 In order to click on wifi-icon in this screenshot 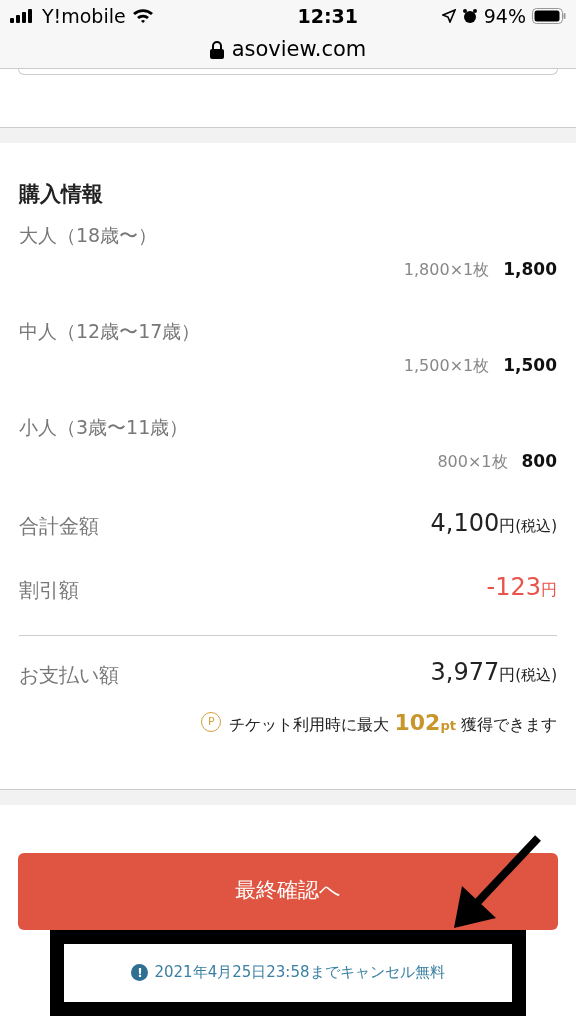, I will do `click(142, 16)`.